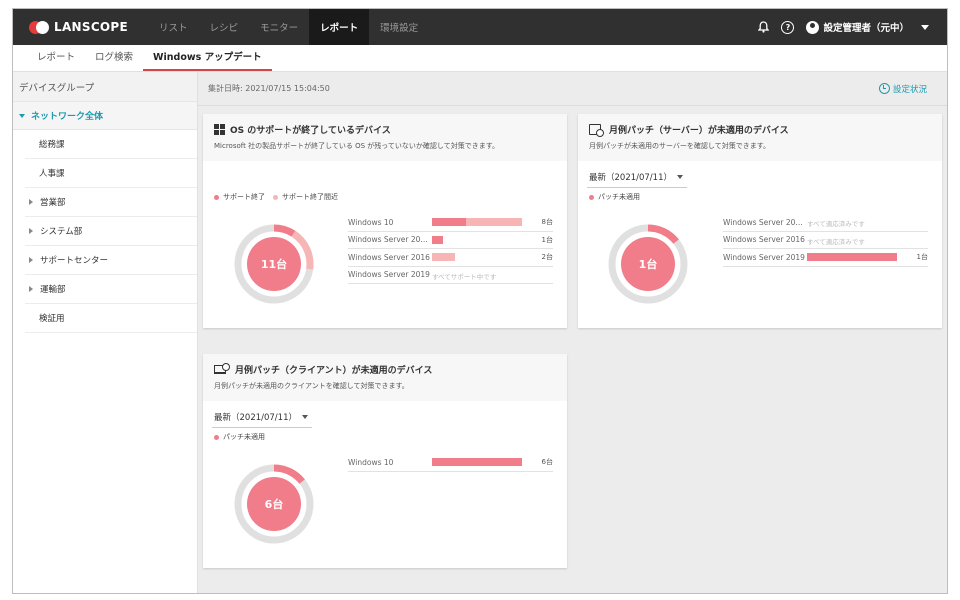  I want to click on donut-total-label: 6台, so click(274, 504).